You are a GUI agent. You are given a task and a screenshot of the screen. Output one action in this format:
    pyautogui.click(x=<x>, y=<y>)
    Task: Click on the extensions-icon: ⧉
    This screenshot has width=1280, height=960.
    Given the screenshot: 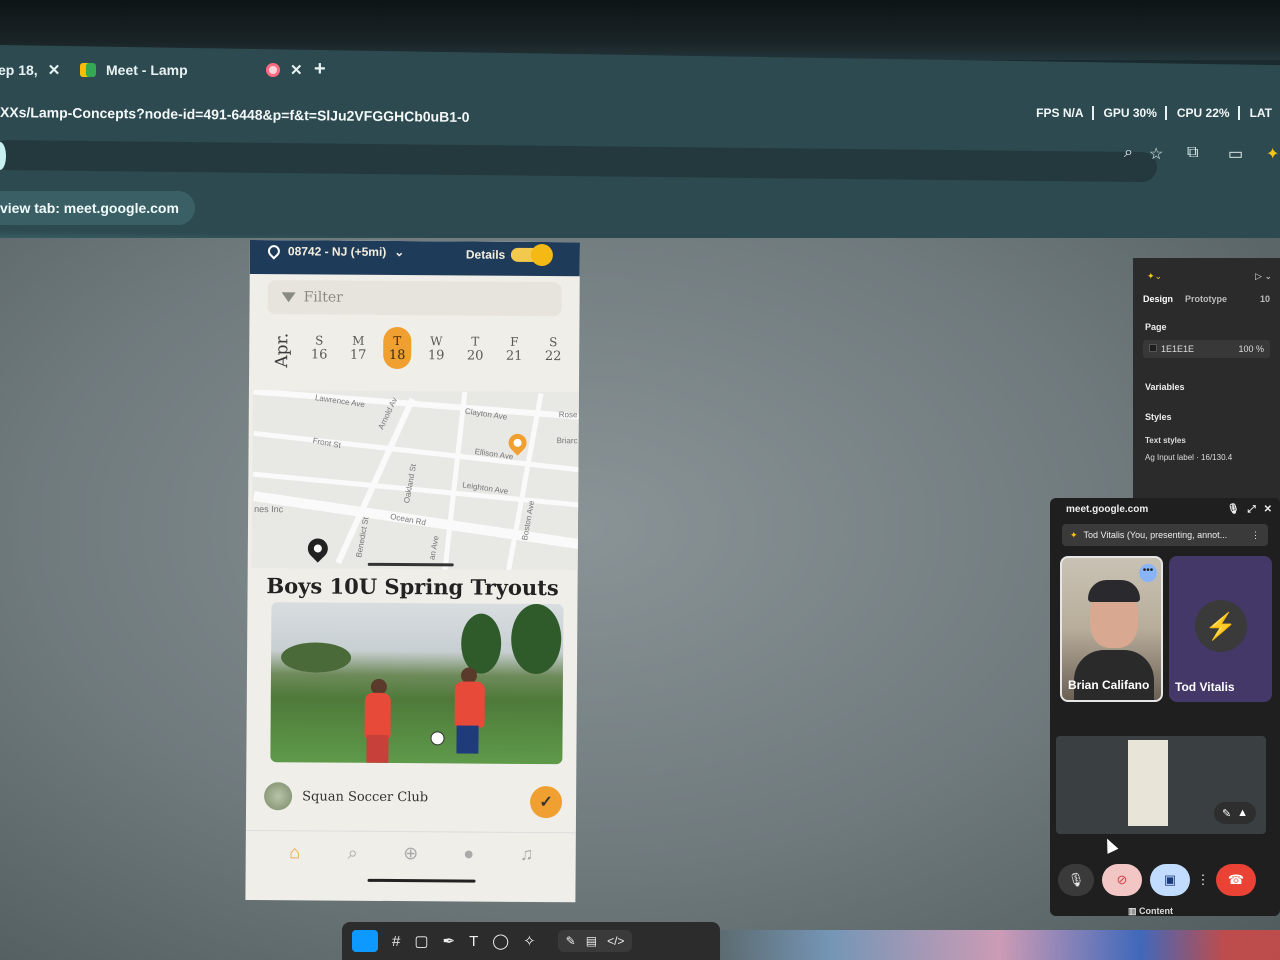 What is the action you would take?
    pyautogui.click(x=1192, y=153)
    